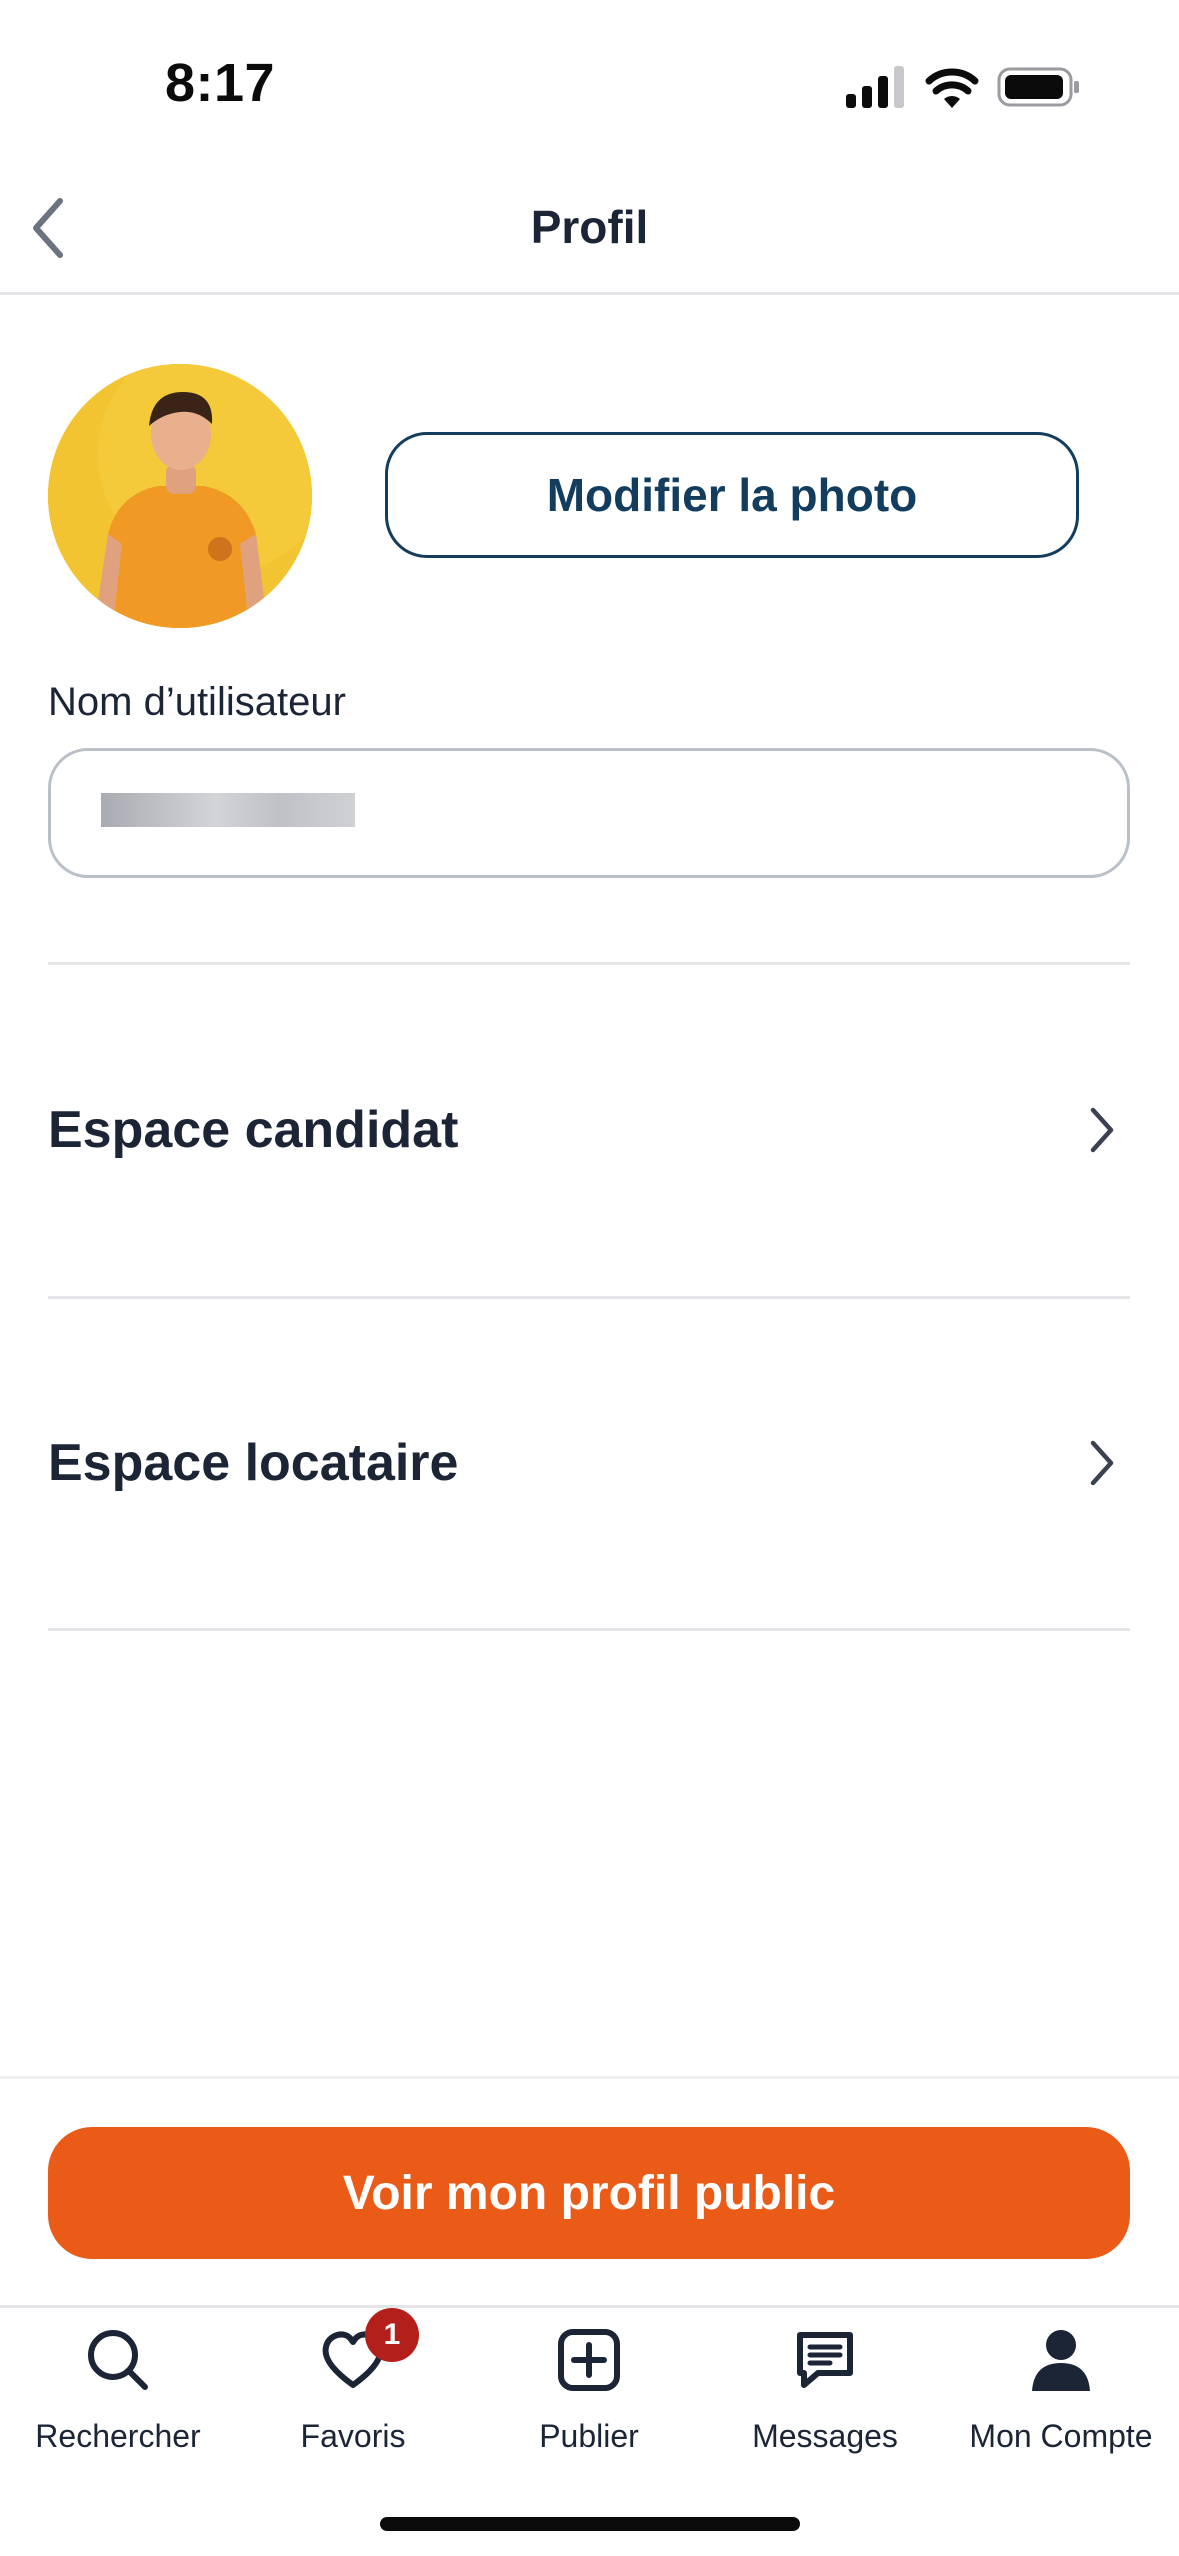 Image resolution: width=1179 pixels, height=2556 pixels. What do you see at coordinates (825, 2436) in the screenshot?
I see `tab-label: Messages` at bounding box center [825, 2436].